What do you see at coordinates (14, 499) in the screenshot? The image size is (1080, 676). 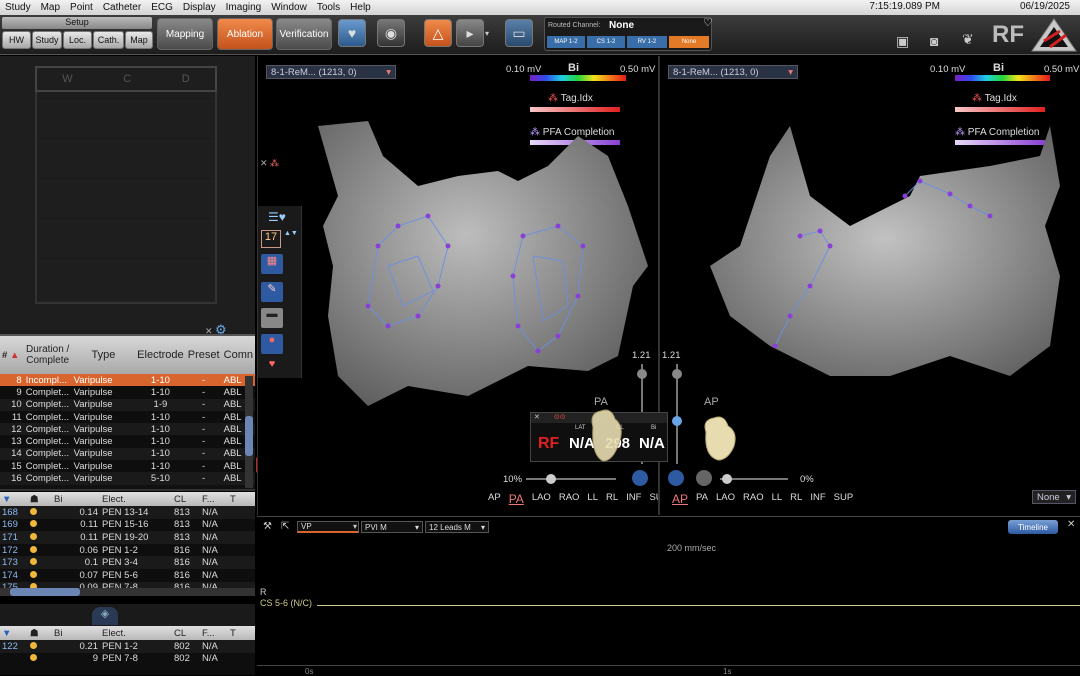 I see `filter-icon: ▼` at bounding box center [14, 499].